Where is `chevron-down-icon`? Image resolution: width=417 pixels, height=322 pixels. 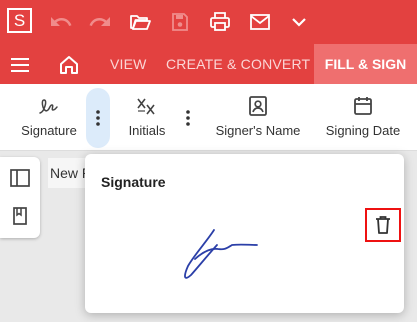
chevron-down-icon is located at coordinates (299, 22).